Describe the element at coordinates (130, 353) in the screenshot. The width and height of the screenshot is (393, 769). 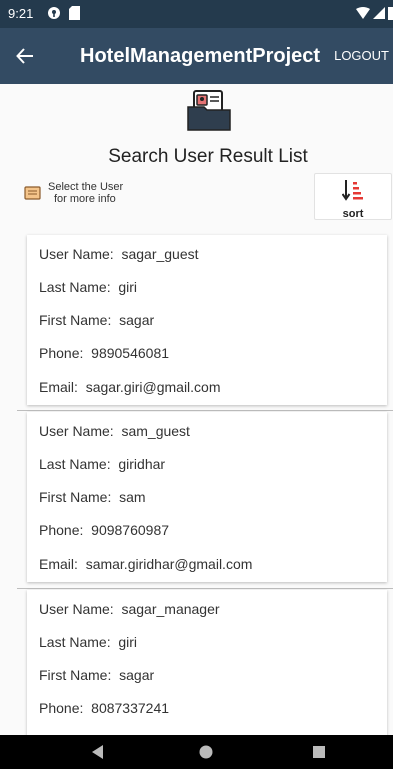
I see `phone-value: 9890546081` at that location.